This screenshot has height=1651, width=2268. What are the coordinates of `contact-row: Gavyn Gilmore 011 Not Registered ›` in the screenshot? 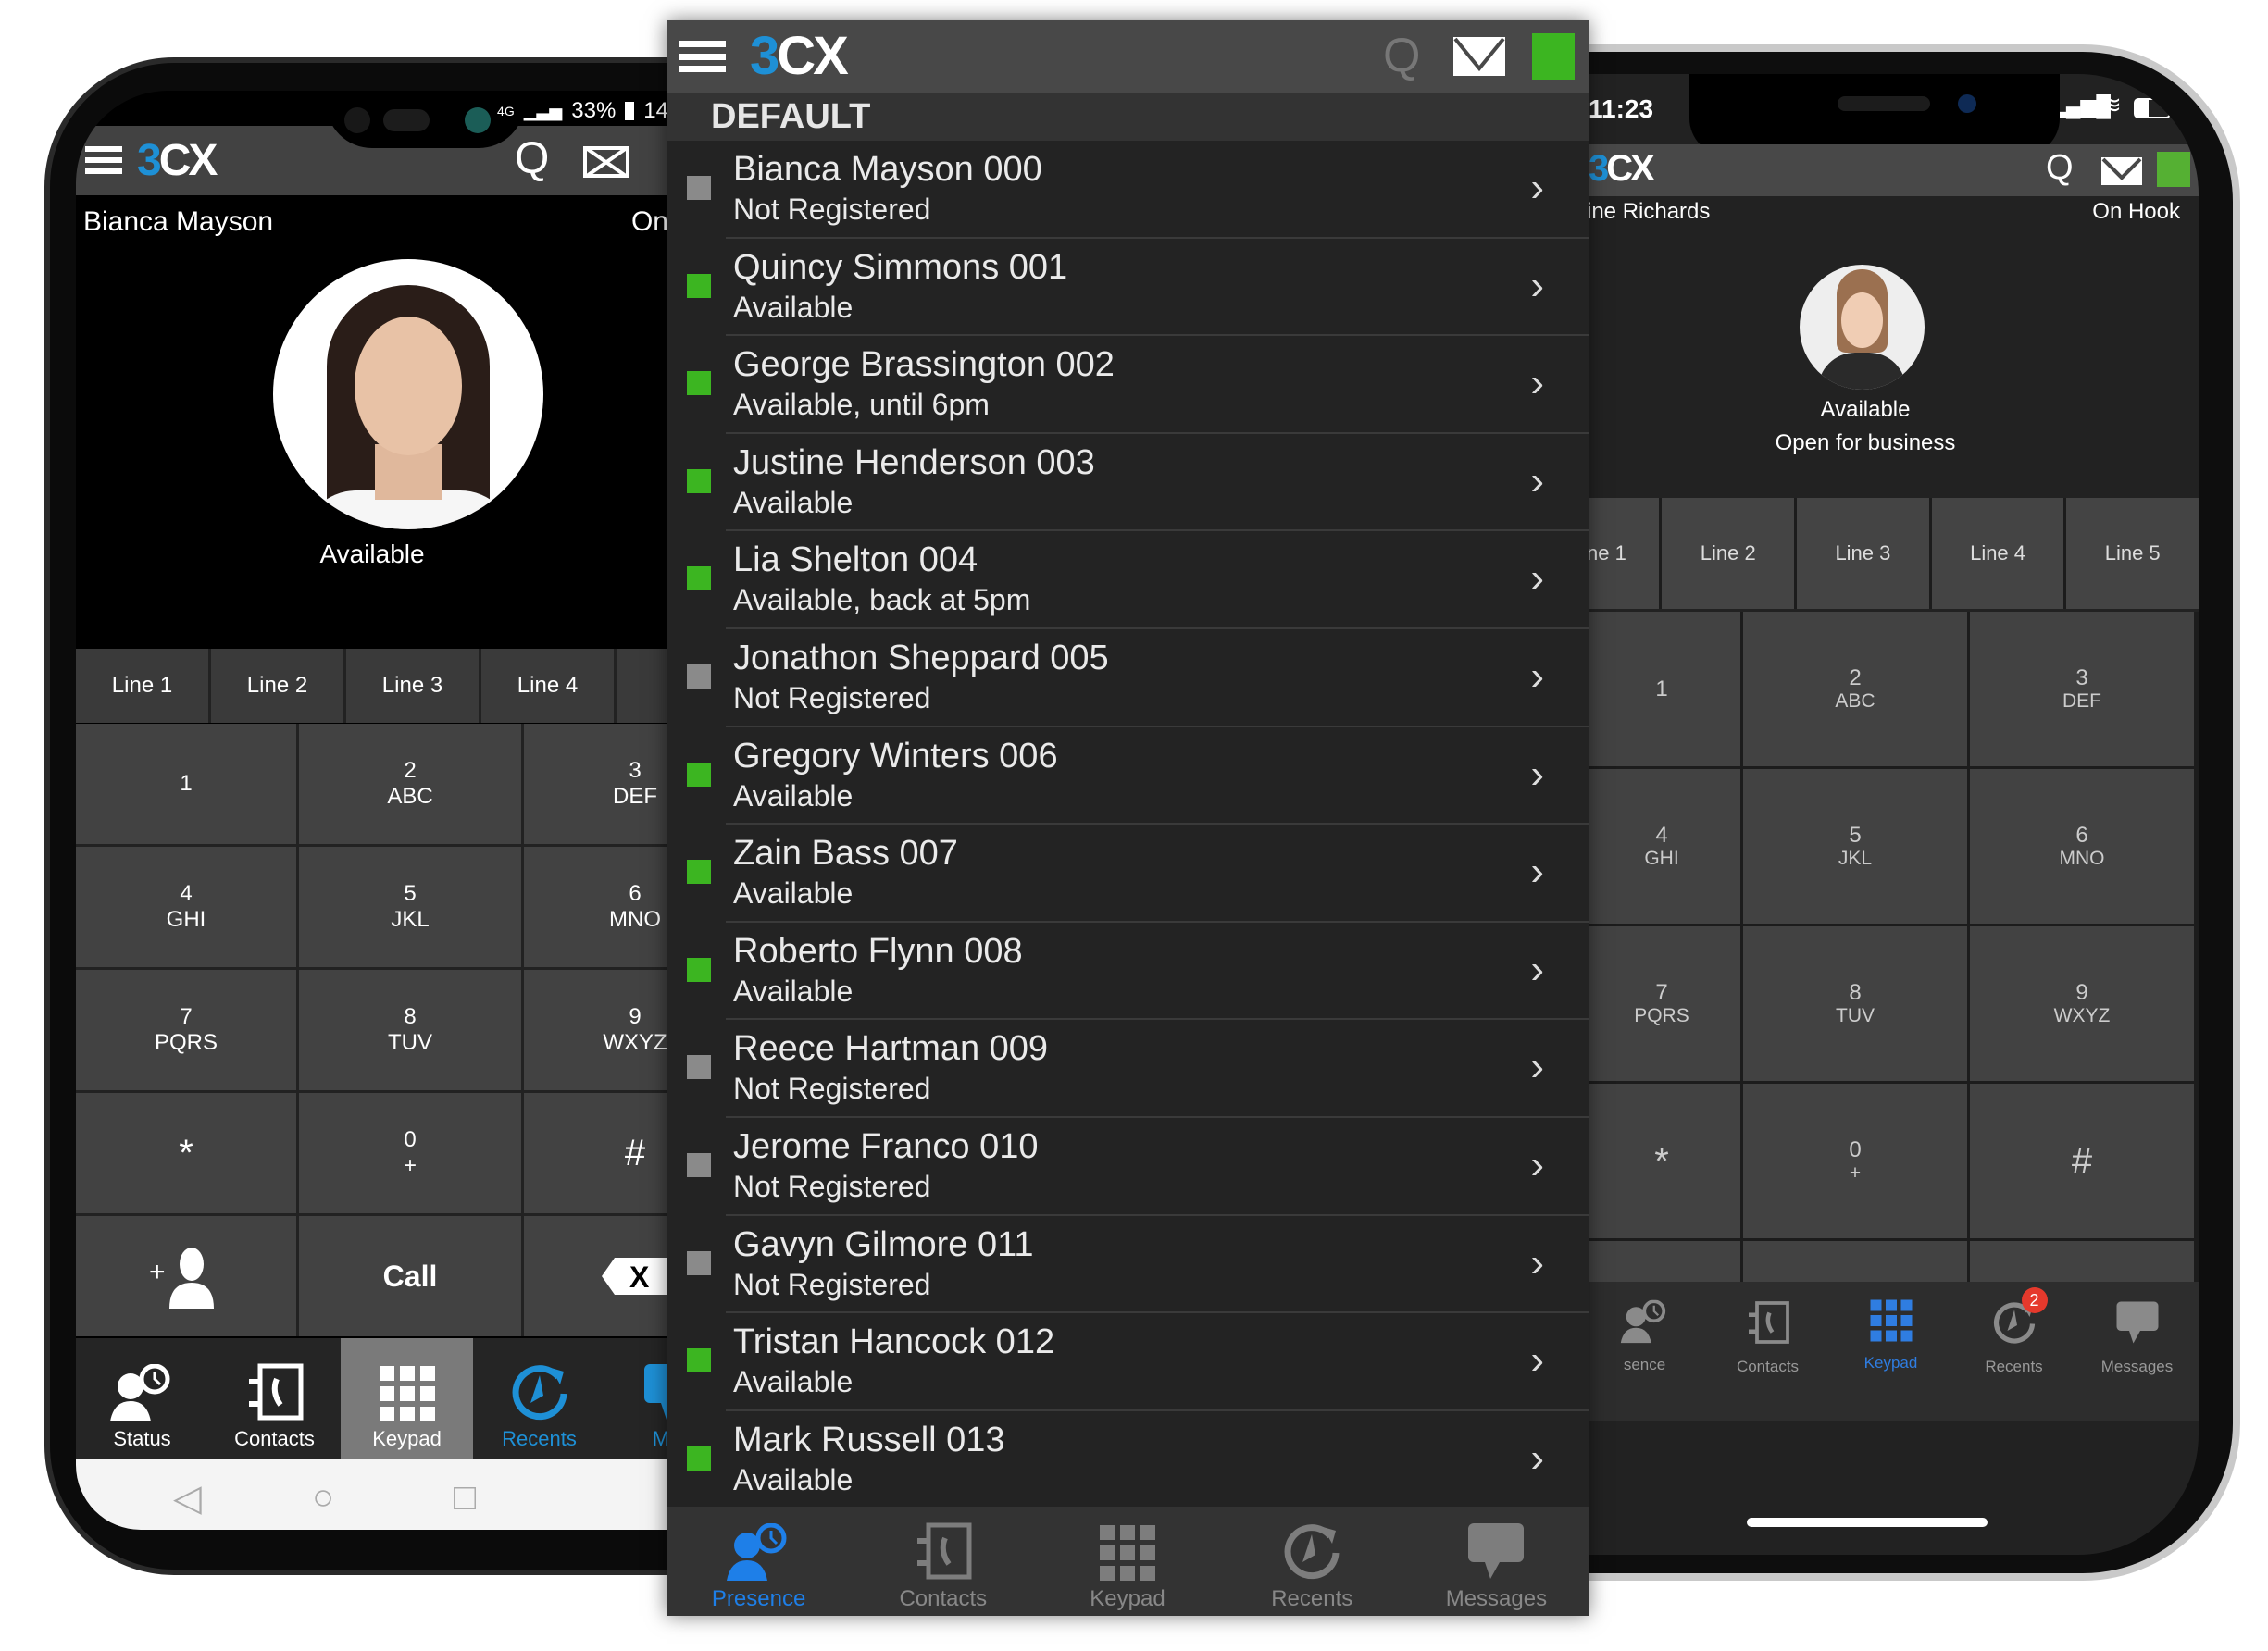 It's located at (1128, 1265).